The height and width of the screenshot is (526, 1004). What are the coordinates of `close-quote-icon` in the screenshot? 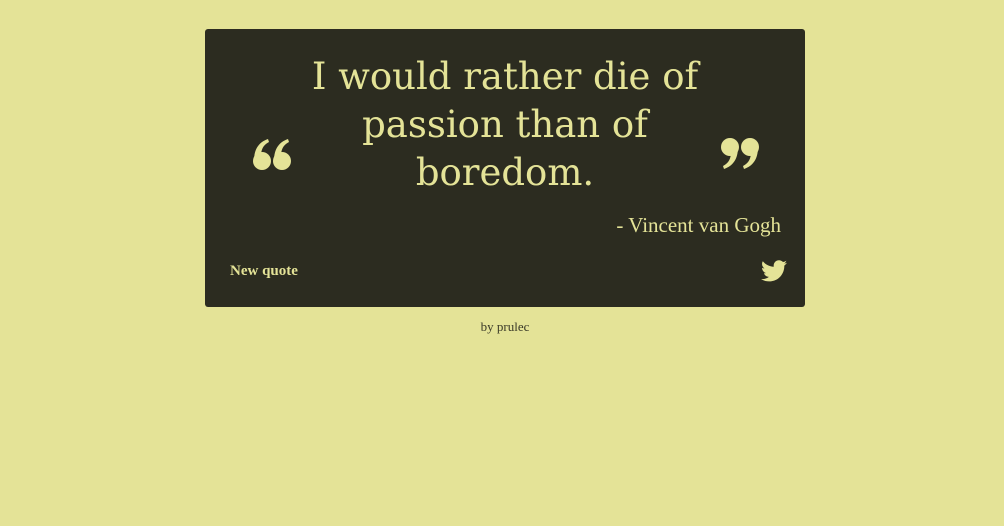 It's located at (739, 154).